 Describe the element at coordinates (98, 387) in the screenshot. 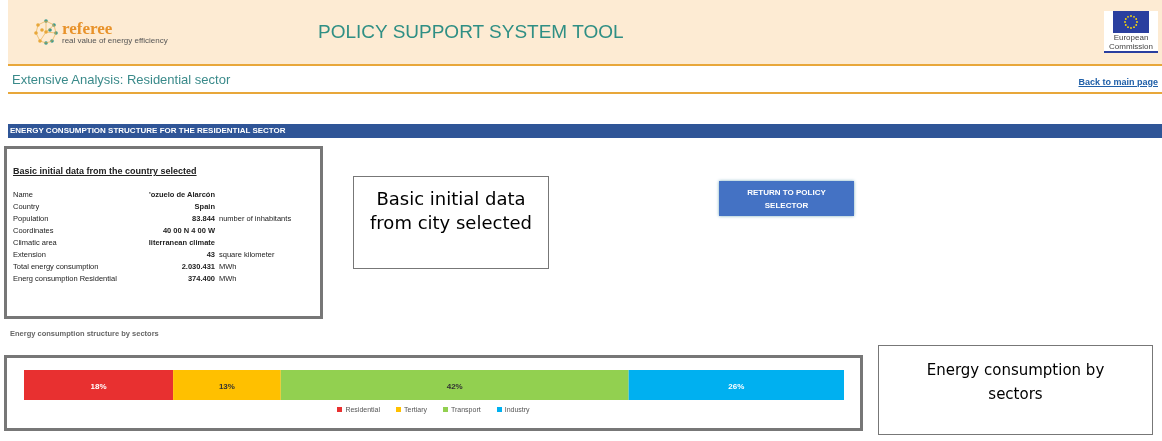

I see `value-label: 18%` at that location.